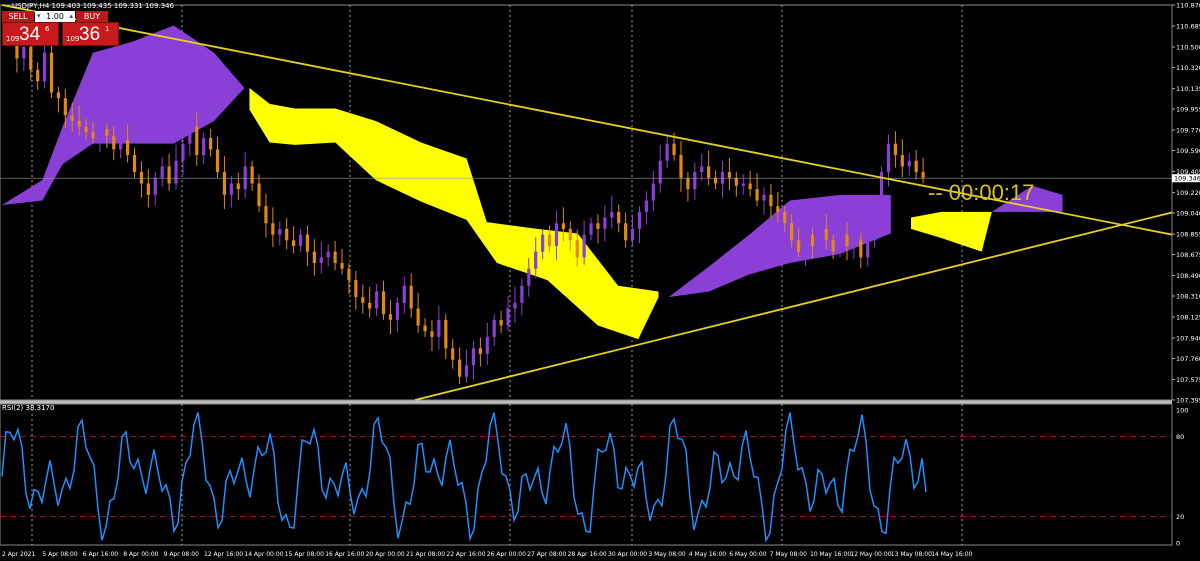 The height and width of the screenshot is (561, 1200). What do you see at coordinates (1188, 68) in the screenshot?
I see `y-tick-label: 110.320` at bounding box center [1188, 68].